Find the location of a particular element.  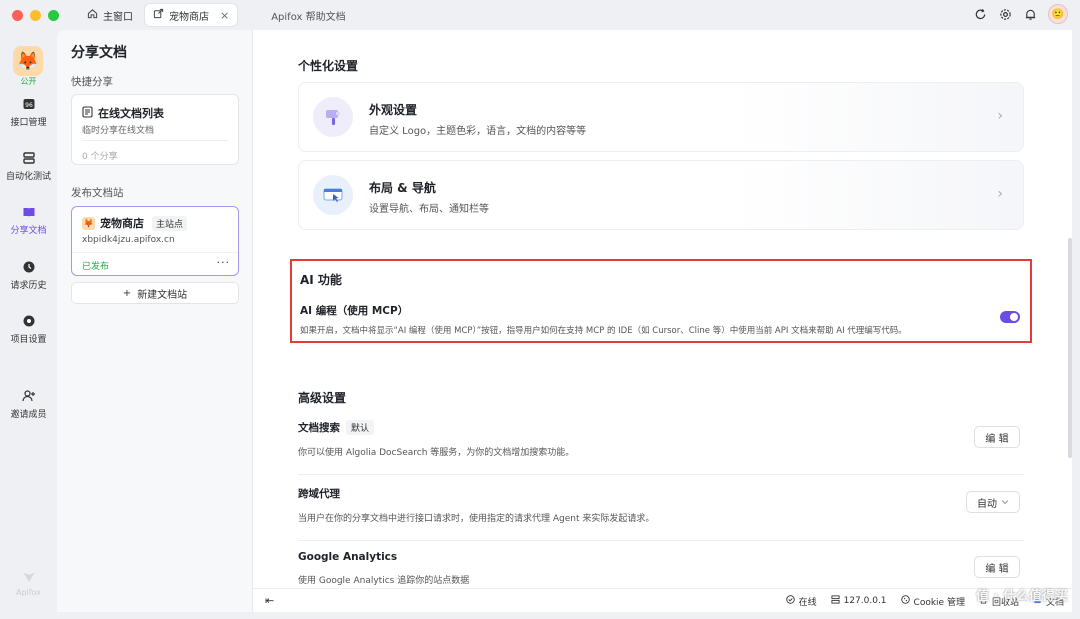

check-circle-icon is located at coordinates (790, 601).